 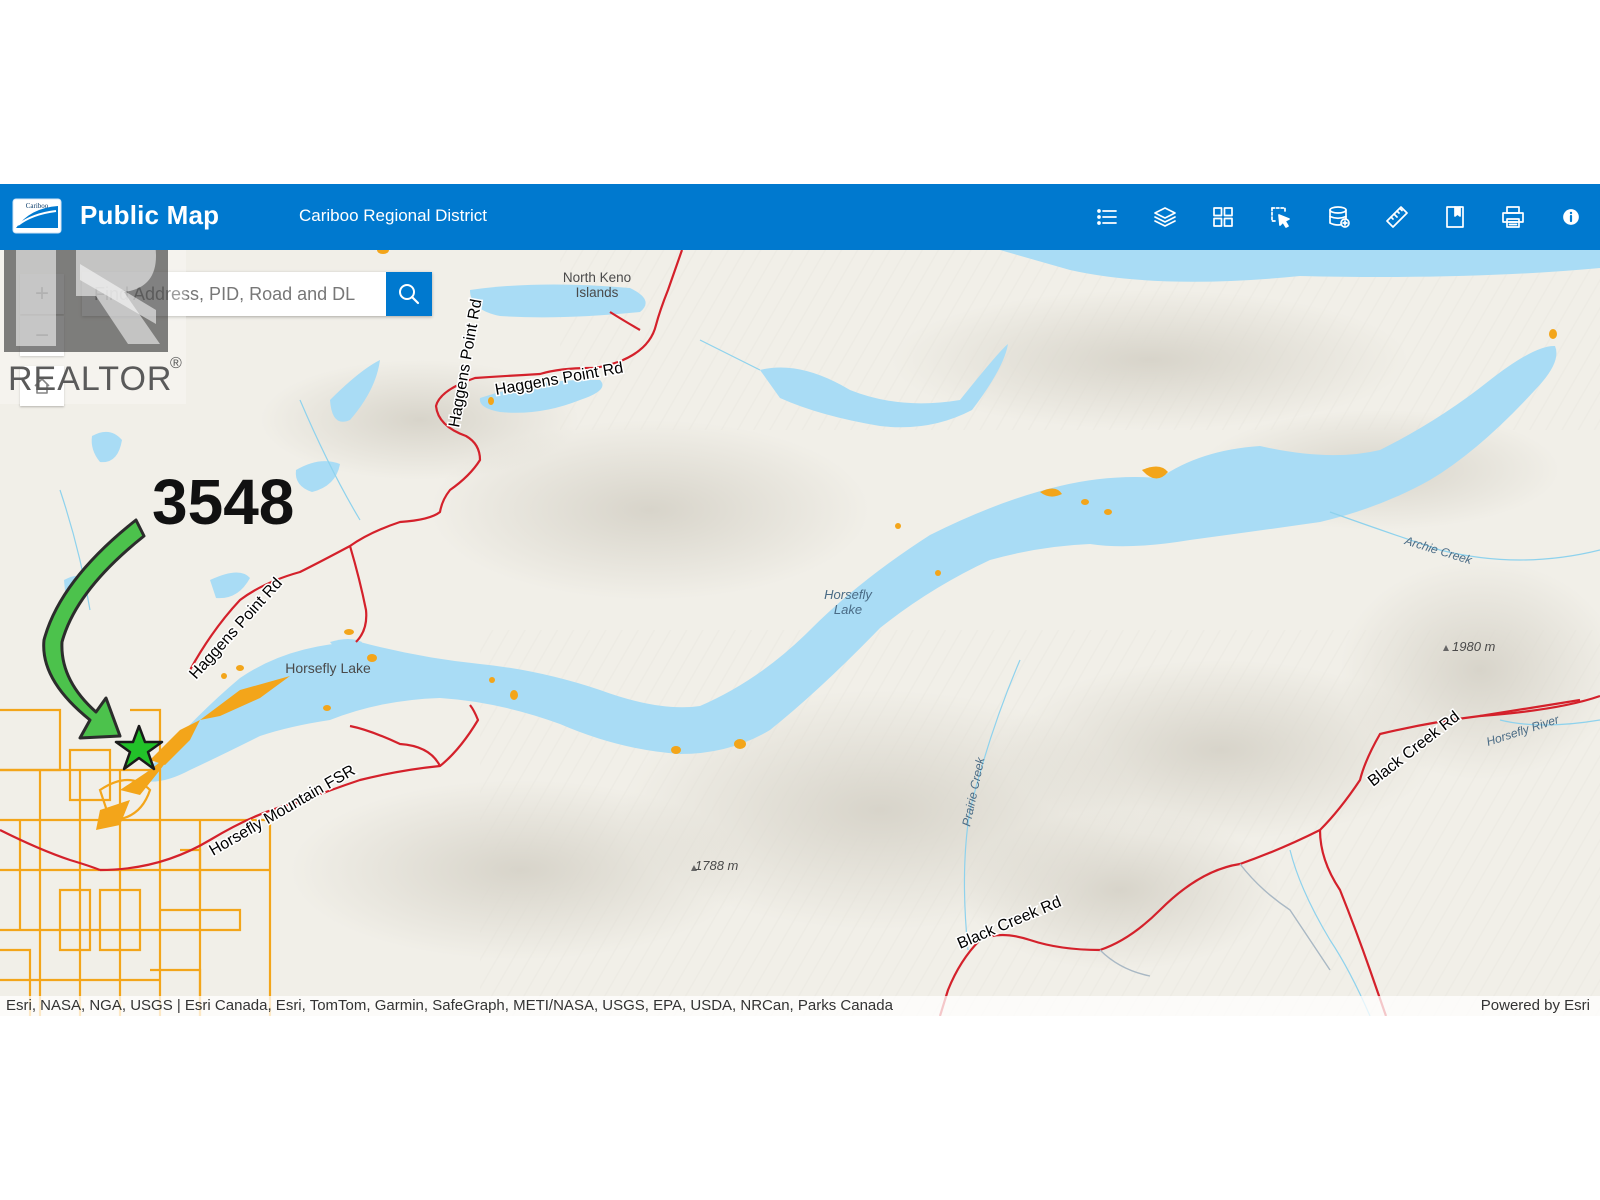 I want to click on search-icon, so click(x=409, y=294).